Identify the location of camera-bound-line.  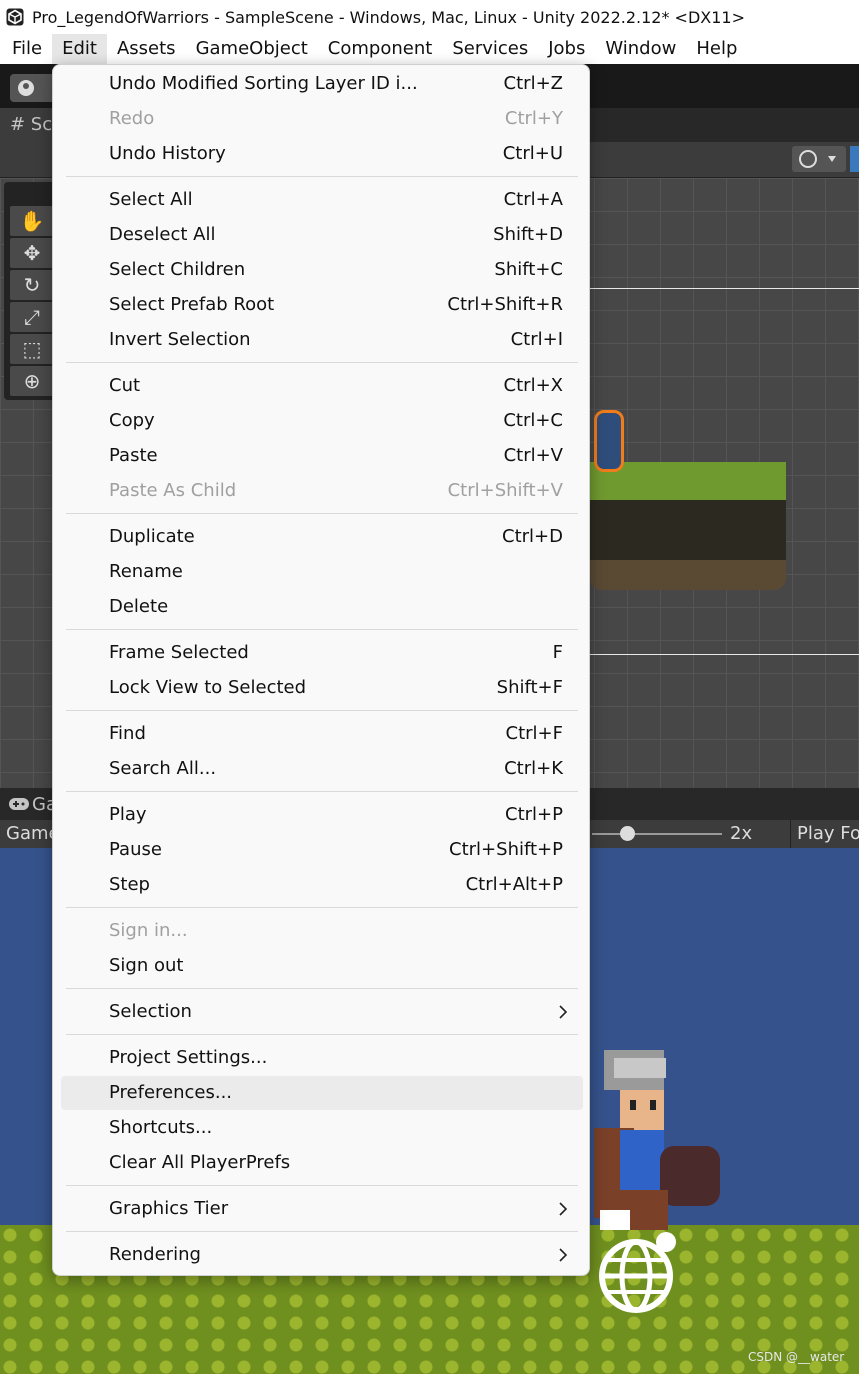
(719, 654).